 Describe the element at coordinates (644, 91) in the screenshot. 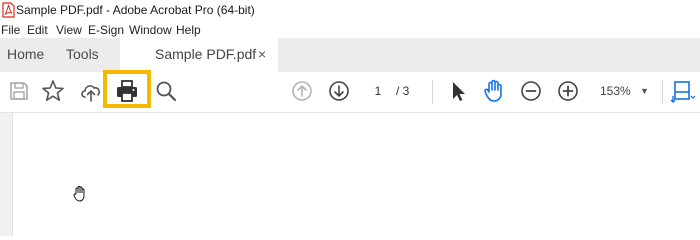

I see `chevron-down-icon: ▼` at that location.